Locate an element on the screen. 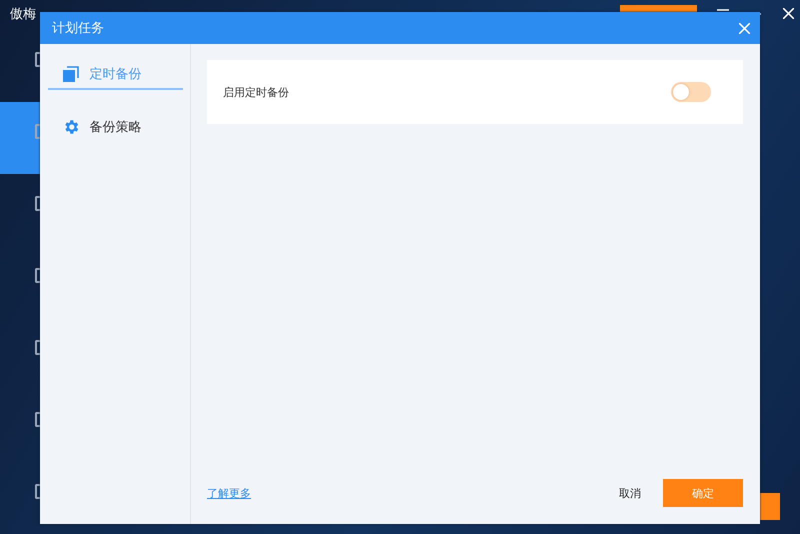 The height and width of the screenshot is (534, 800). learn-more-link: 了解更多 is located at coordinates (229, 493).